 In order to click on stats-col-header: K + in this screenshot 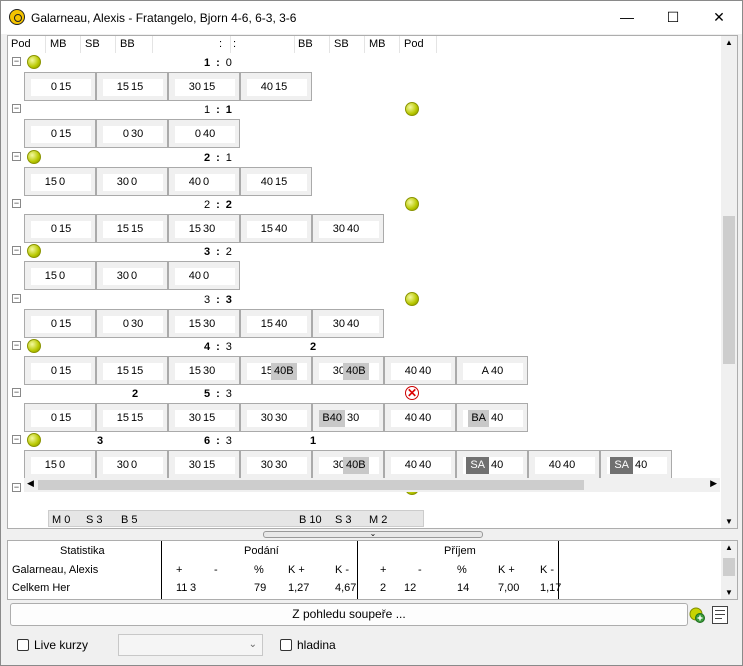, I will do `click(506, 570)`.